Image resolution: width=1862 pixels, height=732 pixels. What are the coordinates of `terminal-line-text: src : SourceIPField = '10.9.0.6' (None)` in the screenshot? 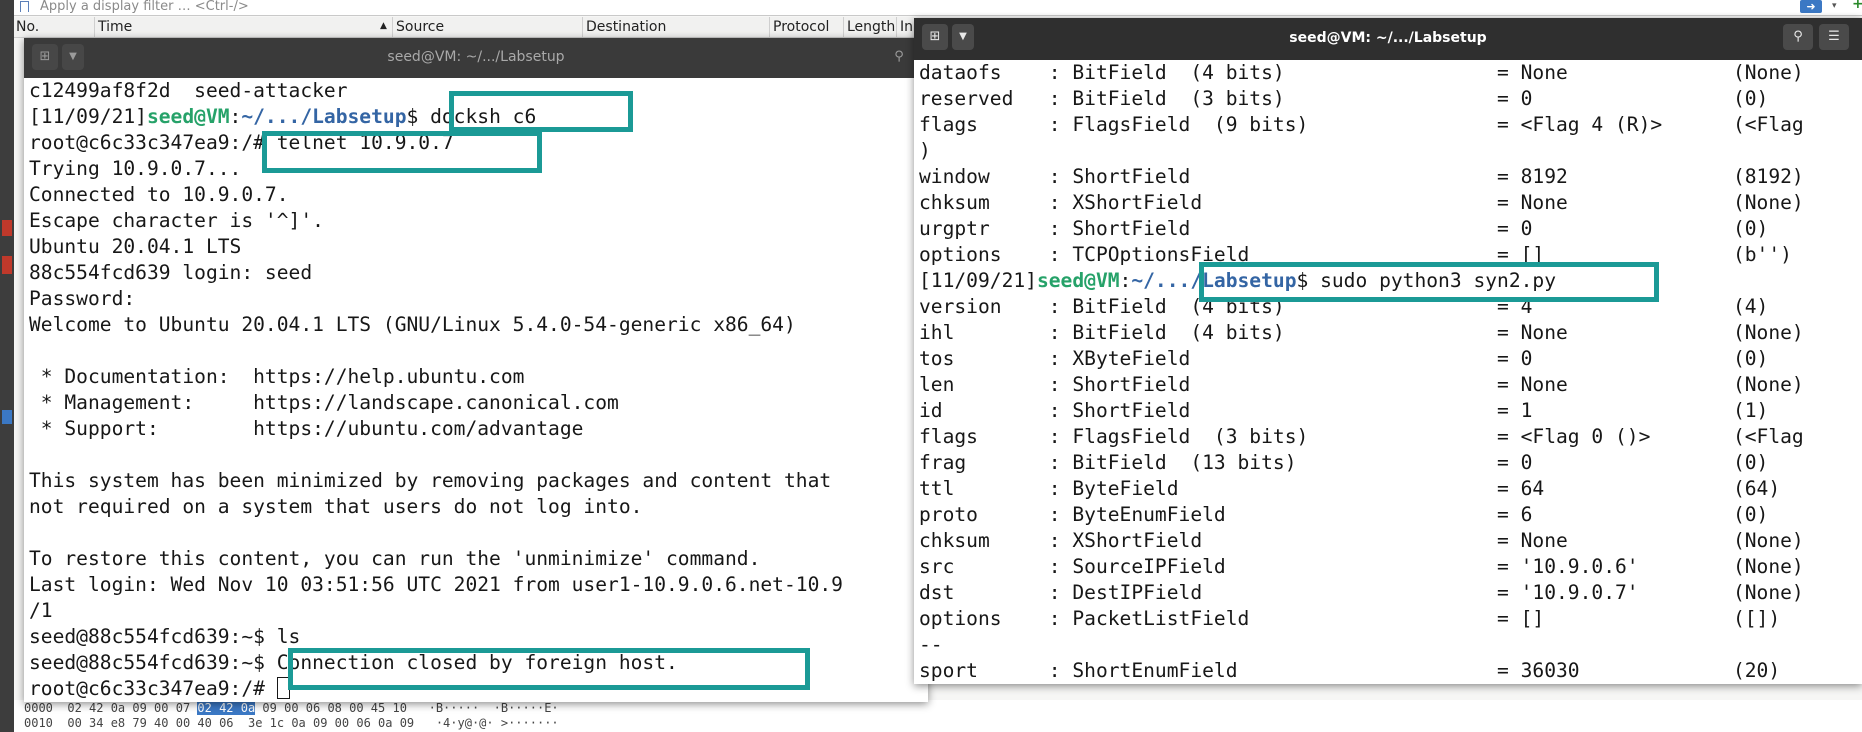 It's located at (1361, 566).